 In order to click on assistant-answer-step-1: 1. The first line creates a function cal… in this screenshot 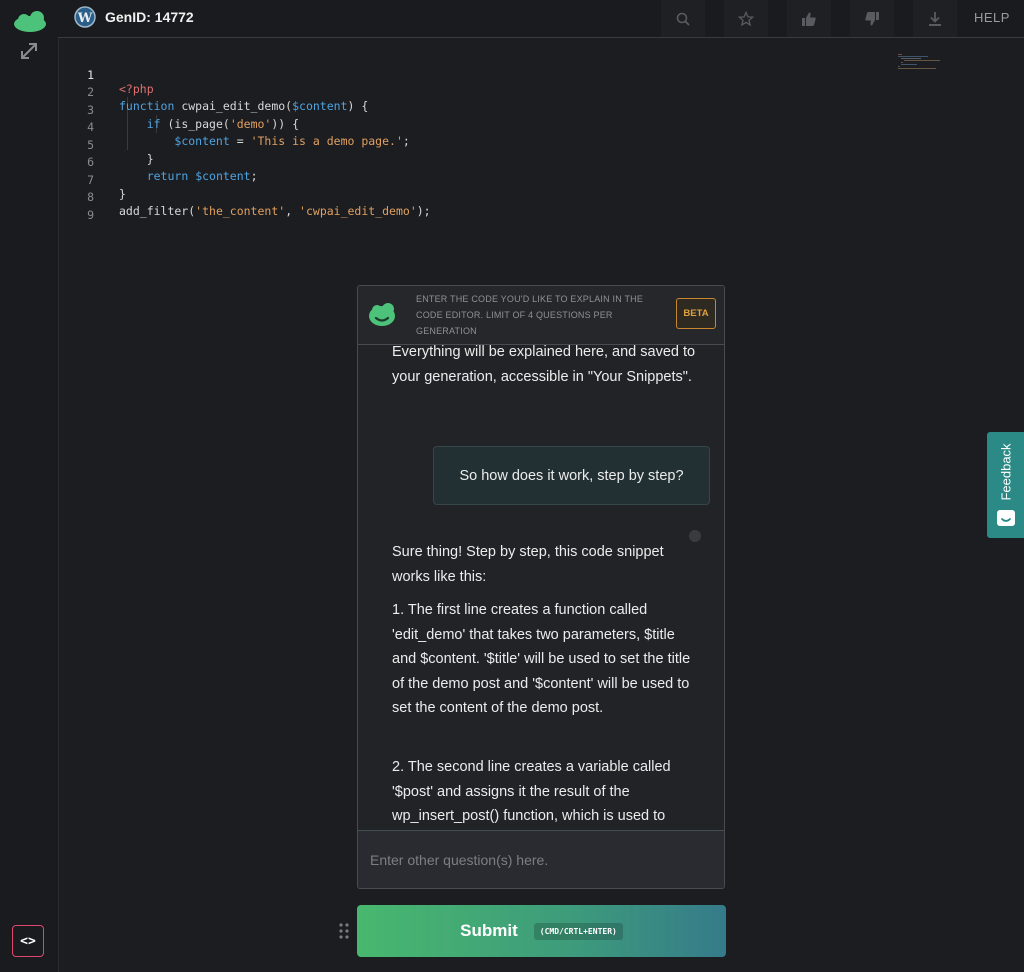, I will do `click(541, 659)`.